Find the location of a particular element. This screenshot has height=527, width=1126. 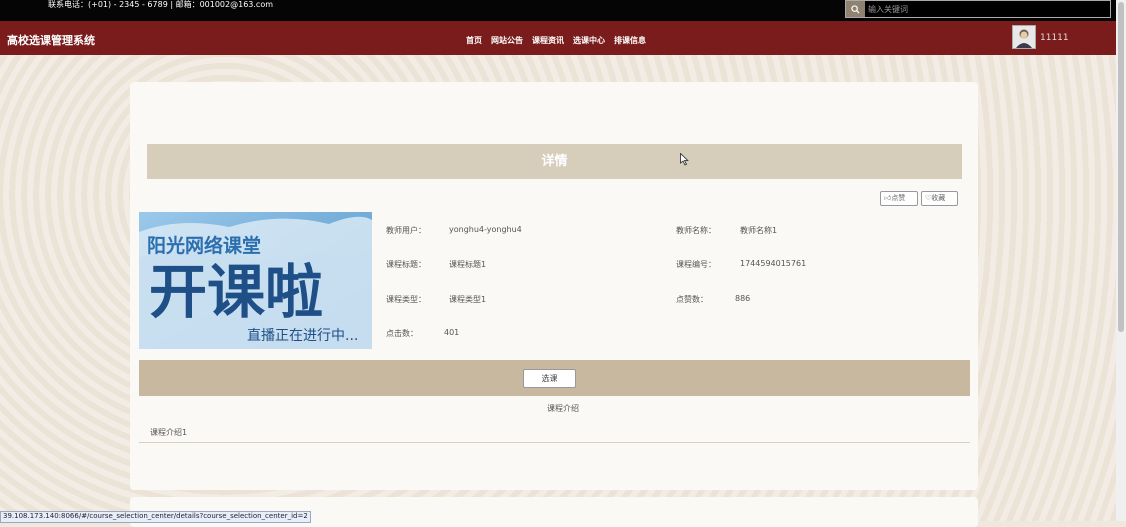

likes-value: 886 is located at coordinates (743, 298).